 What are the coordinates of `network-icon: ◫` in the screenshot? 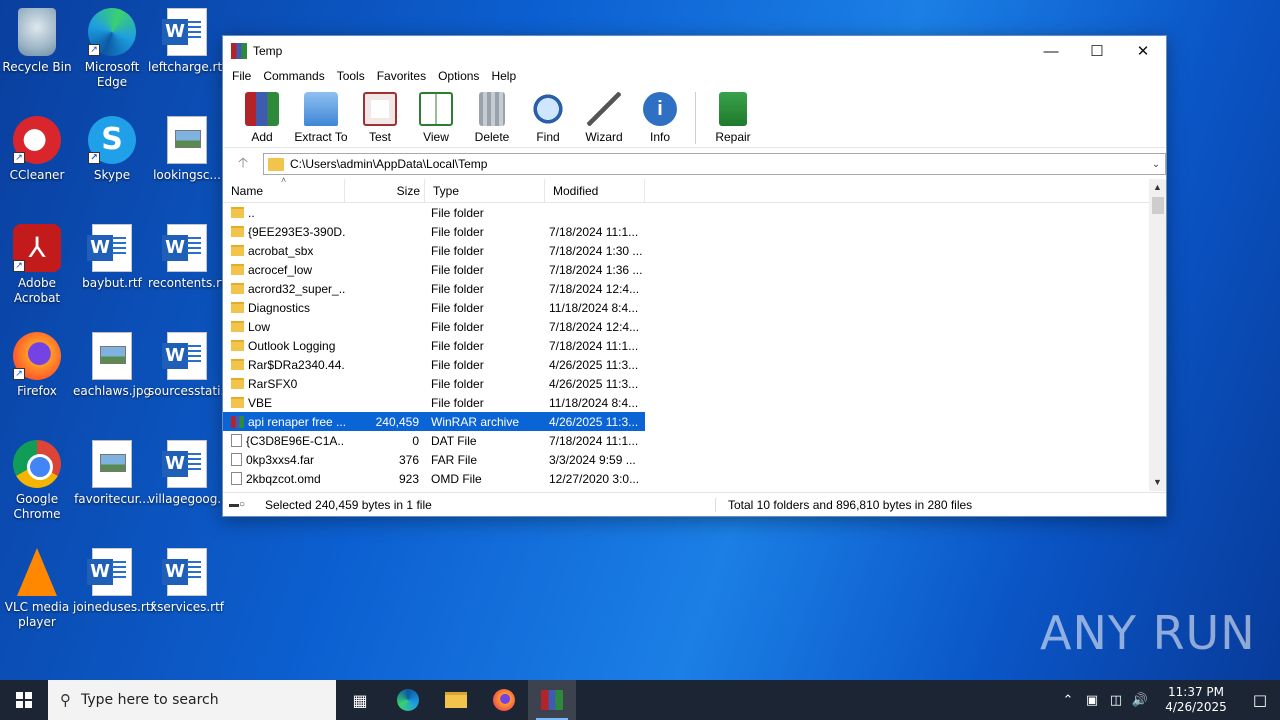 It's located at (1116, 700).